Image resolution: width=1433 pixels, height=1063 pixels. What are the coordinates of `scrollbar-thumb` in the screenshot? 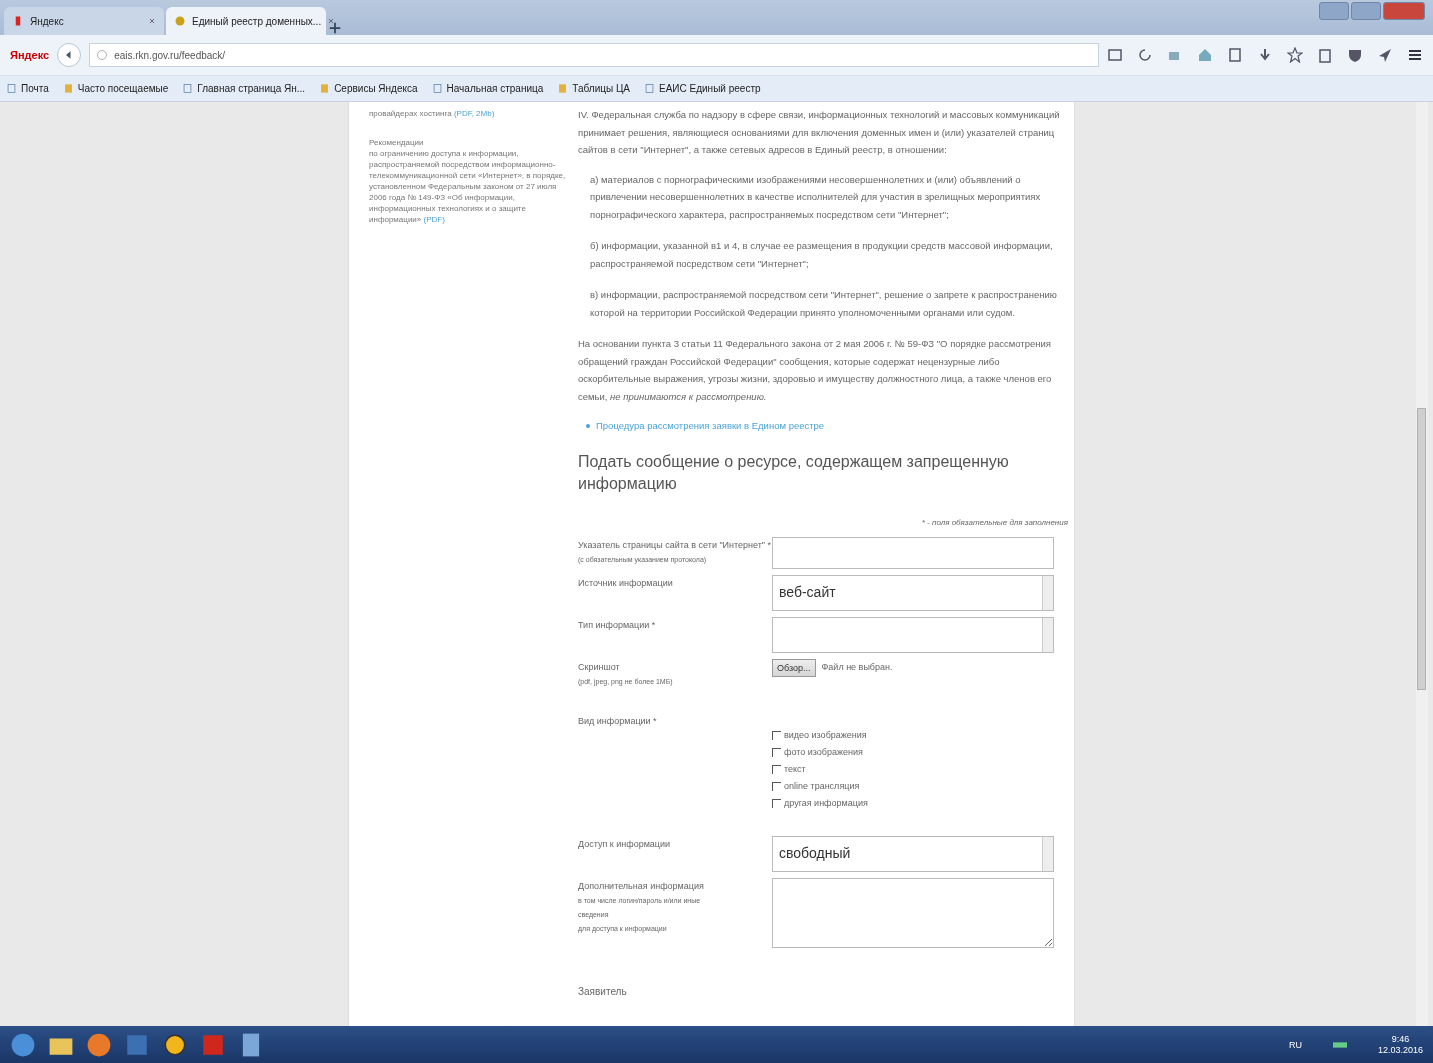 It's located at (1421, 549).